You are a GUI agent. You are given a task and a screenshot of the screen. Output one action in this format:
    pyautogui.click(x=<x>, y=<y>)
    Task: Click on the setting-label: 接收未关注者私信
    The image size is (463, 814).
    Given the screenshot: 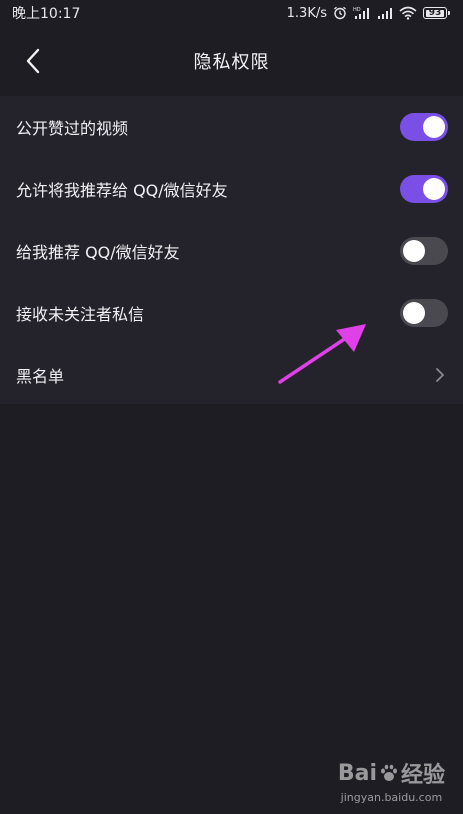 What is the action you would take?
    pyautogui.click(x=80, y=314)
    